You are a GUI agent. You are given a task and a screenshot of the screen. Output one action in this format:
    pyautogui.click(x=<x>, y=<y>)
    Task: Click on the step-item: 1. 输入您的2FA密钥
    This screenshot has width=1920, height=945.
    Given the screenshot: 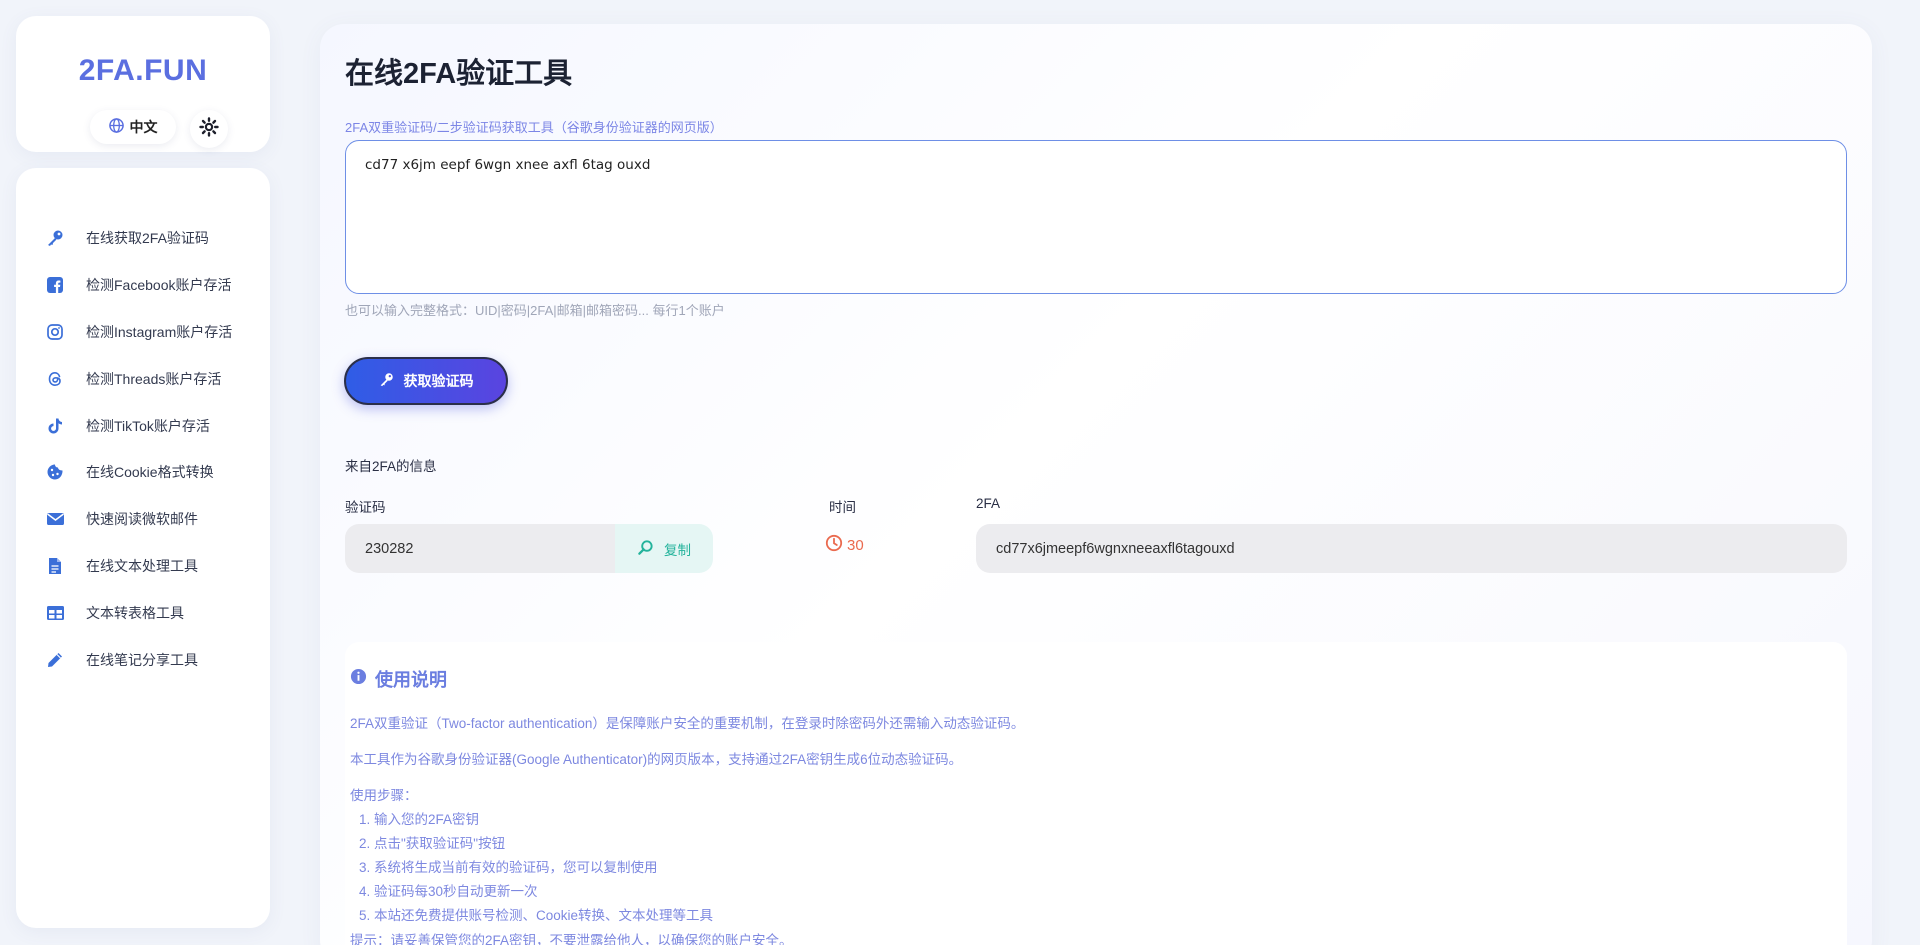 What is the action you would take?
    pyautogui.click(x=419, y=819)
    